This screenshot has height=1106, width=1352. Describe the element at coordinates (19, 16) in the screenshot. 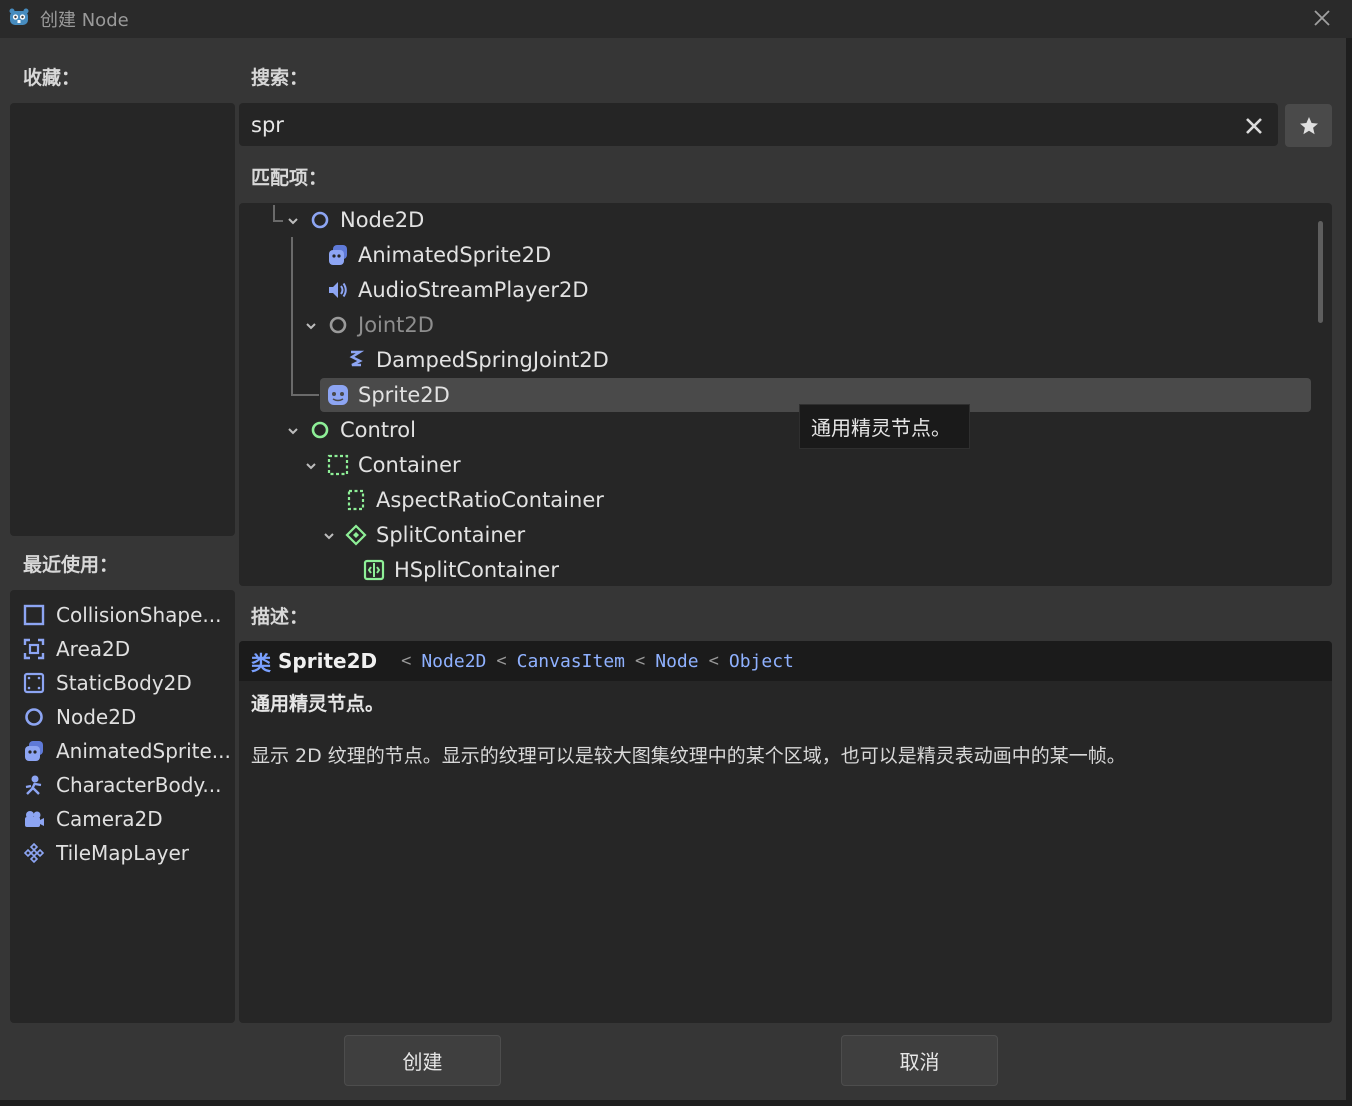

I see `godot-logo-icon` at that location.